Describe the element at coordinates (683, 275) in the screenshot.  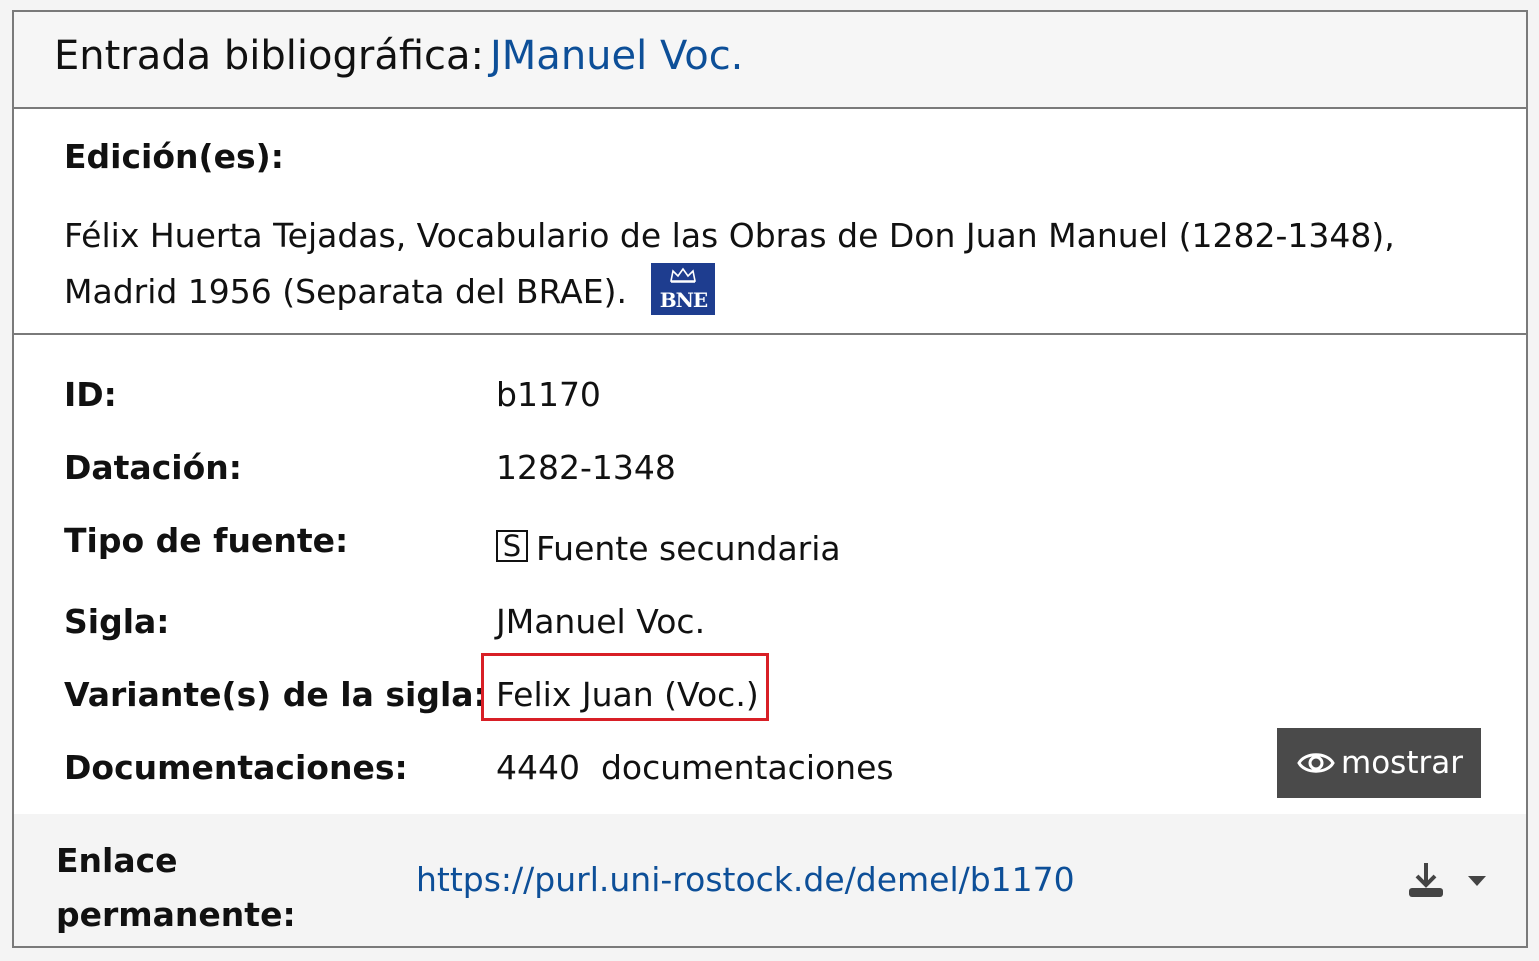
I see `crown-icon` at that location.